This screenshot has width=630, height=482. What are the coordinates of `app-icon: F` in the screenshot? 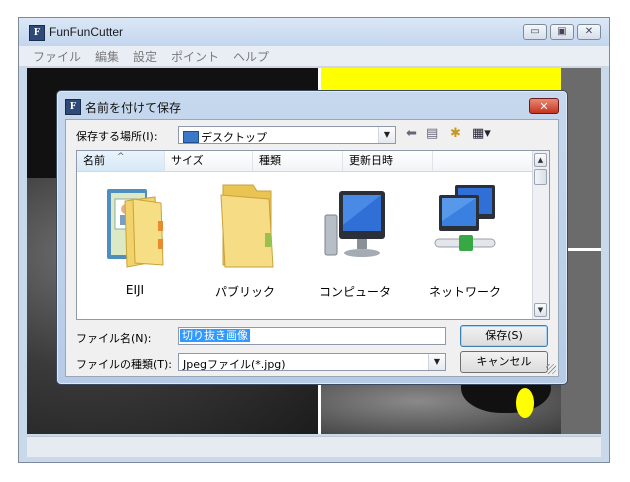 It's located at (37, 33).